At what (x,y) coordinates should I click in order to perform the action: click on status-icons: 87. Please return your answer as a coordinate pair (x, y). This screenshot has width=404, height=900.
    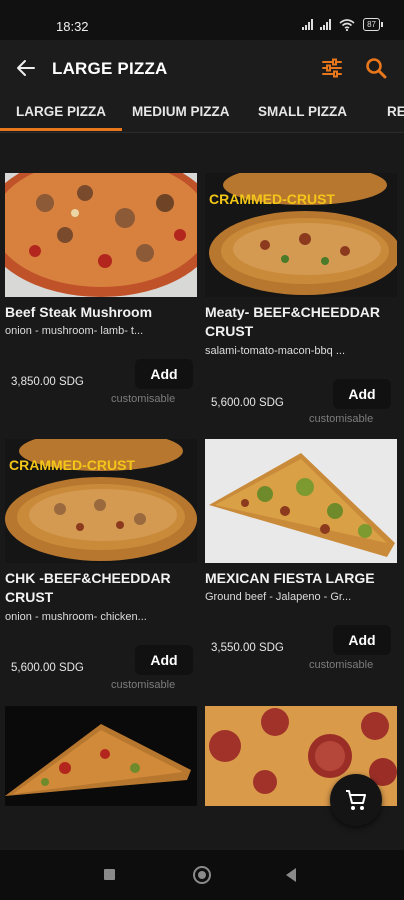
    Looking at the image, I should click on (342, 24).